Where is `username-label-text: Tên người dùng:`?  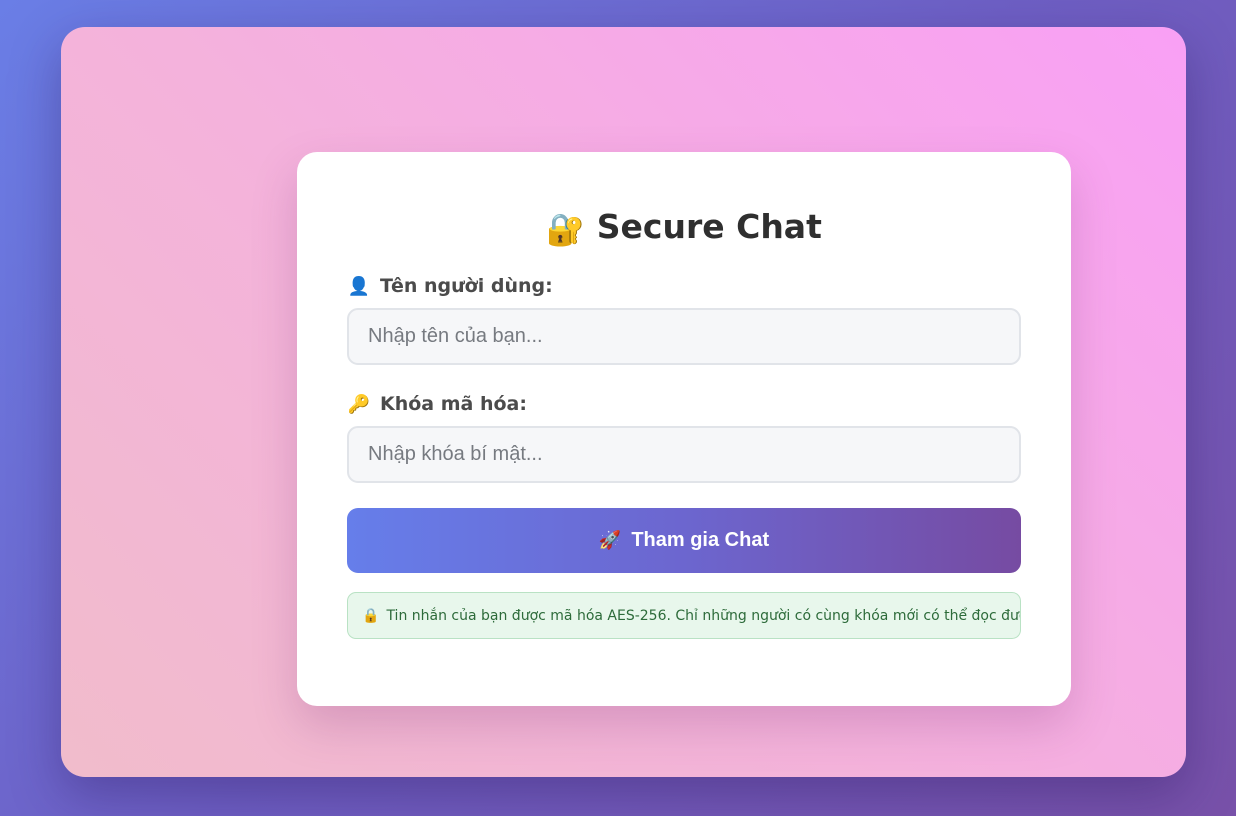 username-label-text: Tên người dùng: is located at coordinates (466, 286).